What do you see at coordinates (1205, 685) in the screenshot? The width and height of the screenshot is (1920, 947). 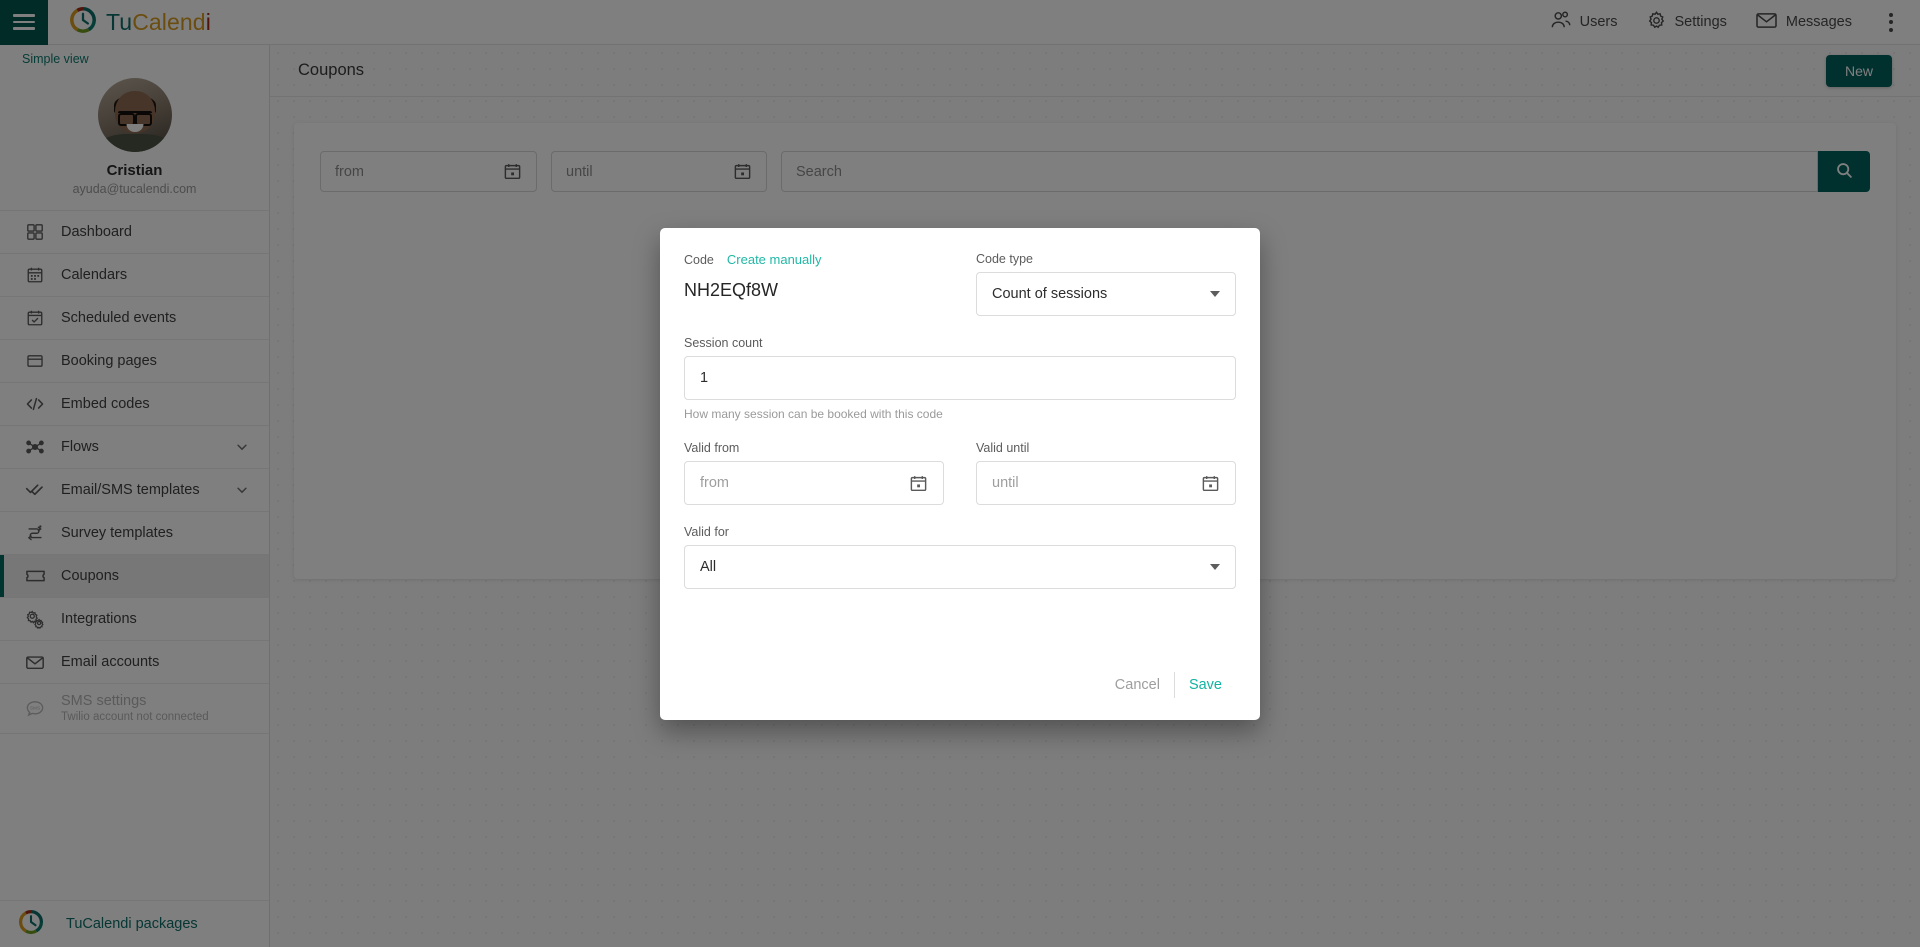 I see `save-button: Save` at bounding box center [1205, 685].